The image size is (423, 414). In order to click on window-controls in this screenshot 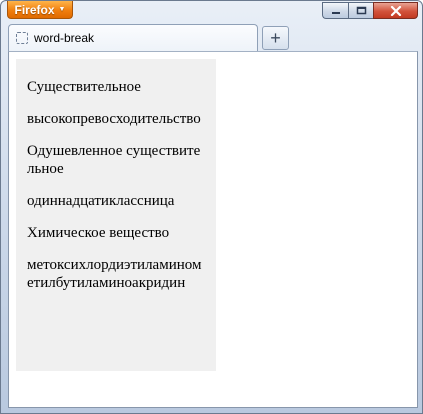, I will do `click(370, 10)`.